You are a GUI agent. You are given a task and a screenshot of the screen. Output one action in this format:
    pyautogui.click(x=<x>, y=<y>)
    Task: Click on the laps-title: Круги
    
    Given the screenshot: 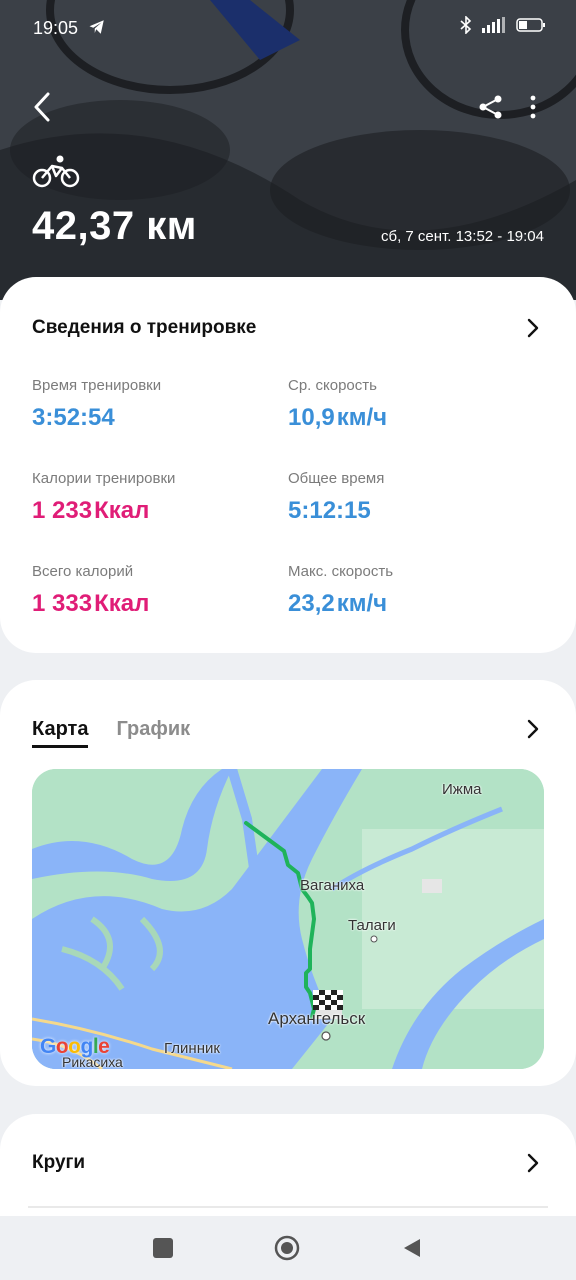 What is the action you would take?
    pyautogui.click(x=59, y=1162)
    